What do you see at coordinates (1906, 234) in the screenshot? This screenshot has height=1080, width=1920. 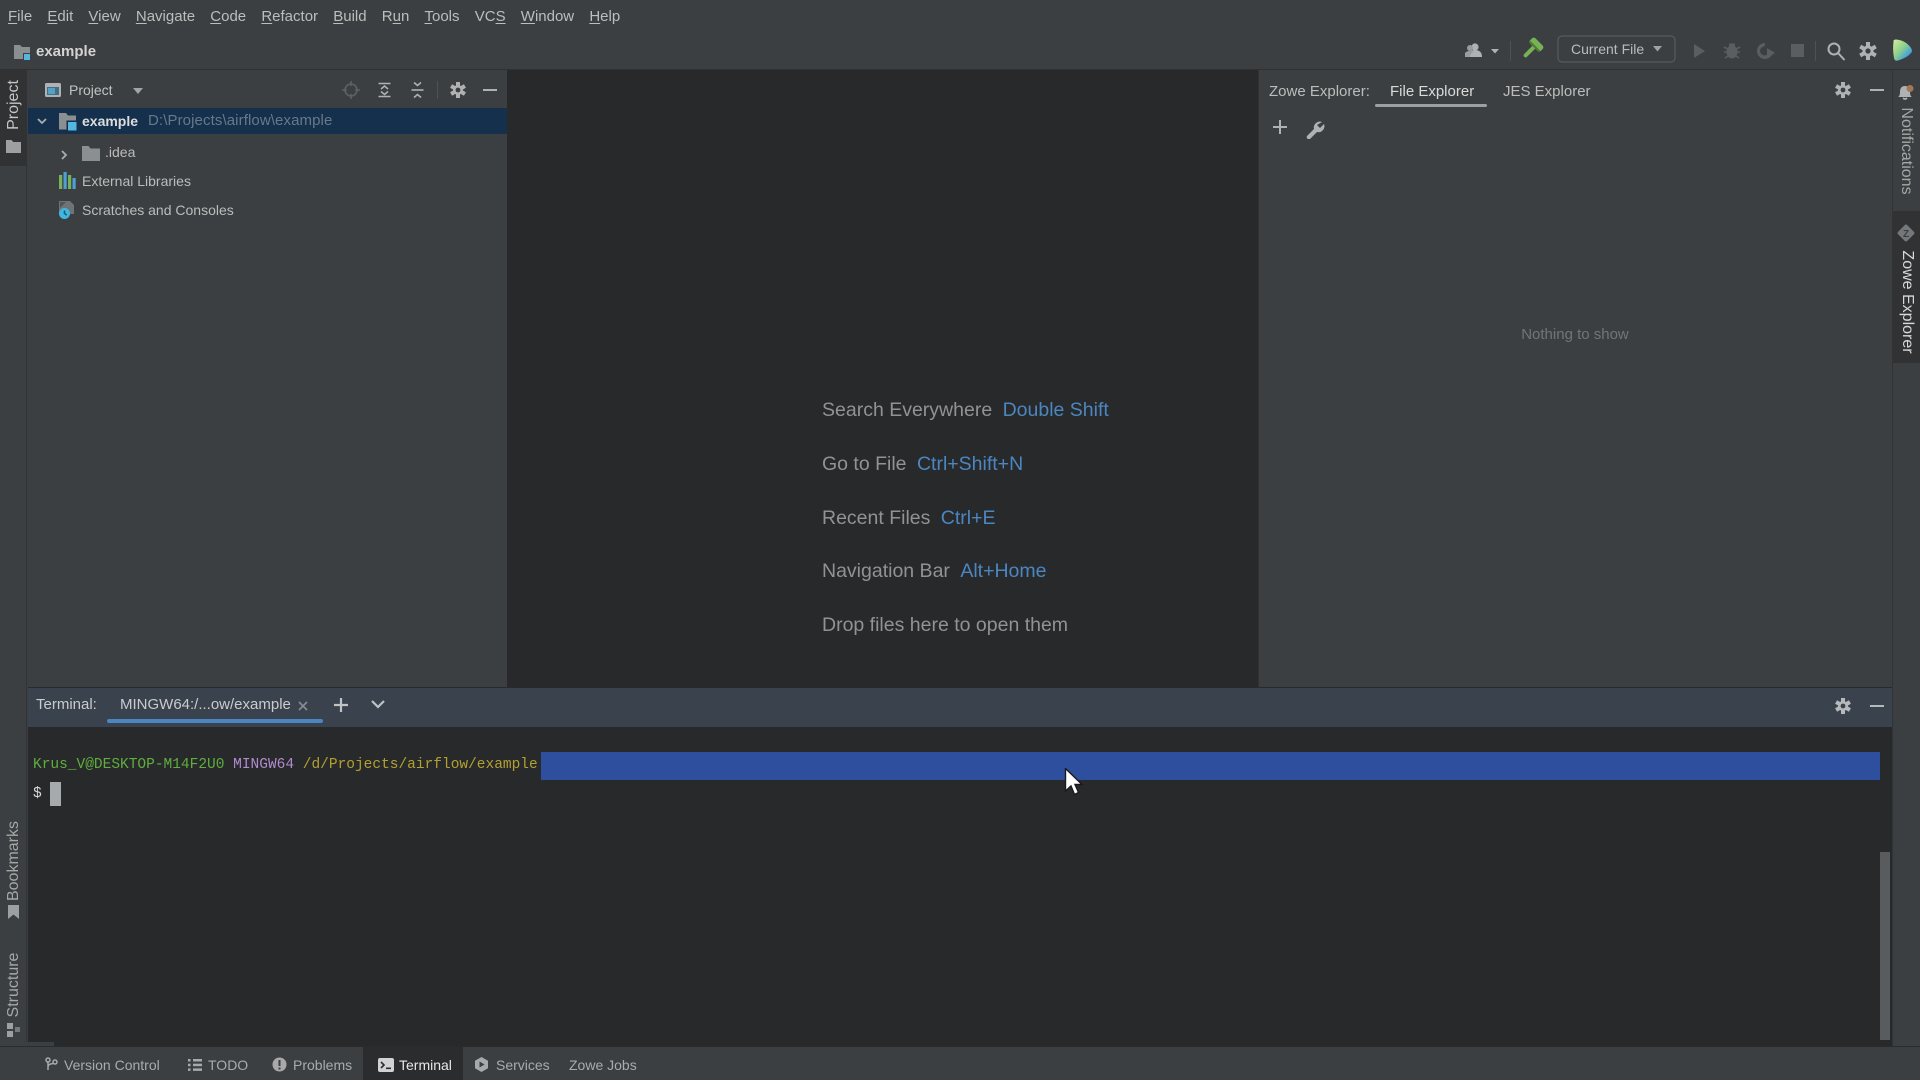 I see `svg-text: Z` at bounding box center [1906, 234].